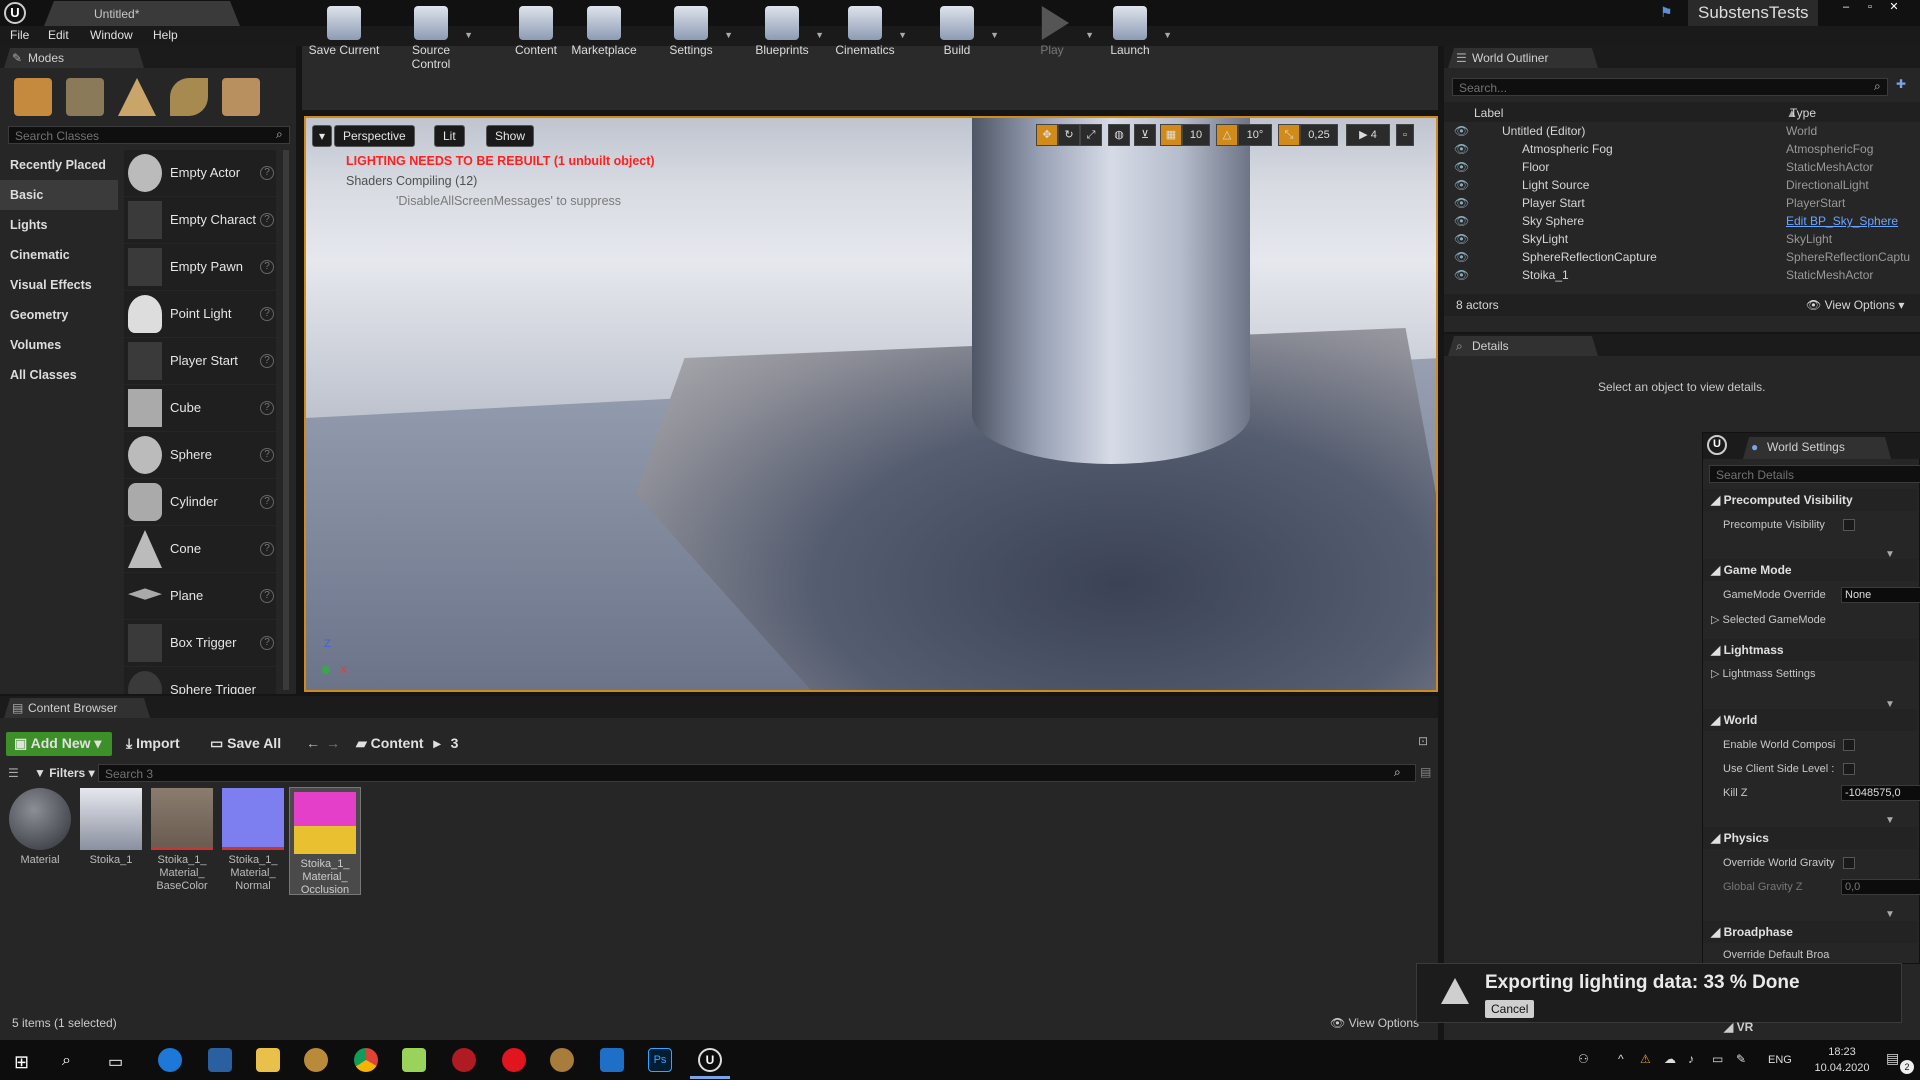 This screenshot has height=1080, width=1920. Describe the element at coordinates (1849, 863) in the screenshot. I see `override-gravity-checkbox` at that location.